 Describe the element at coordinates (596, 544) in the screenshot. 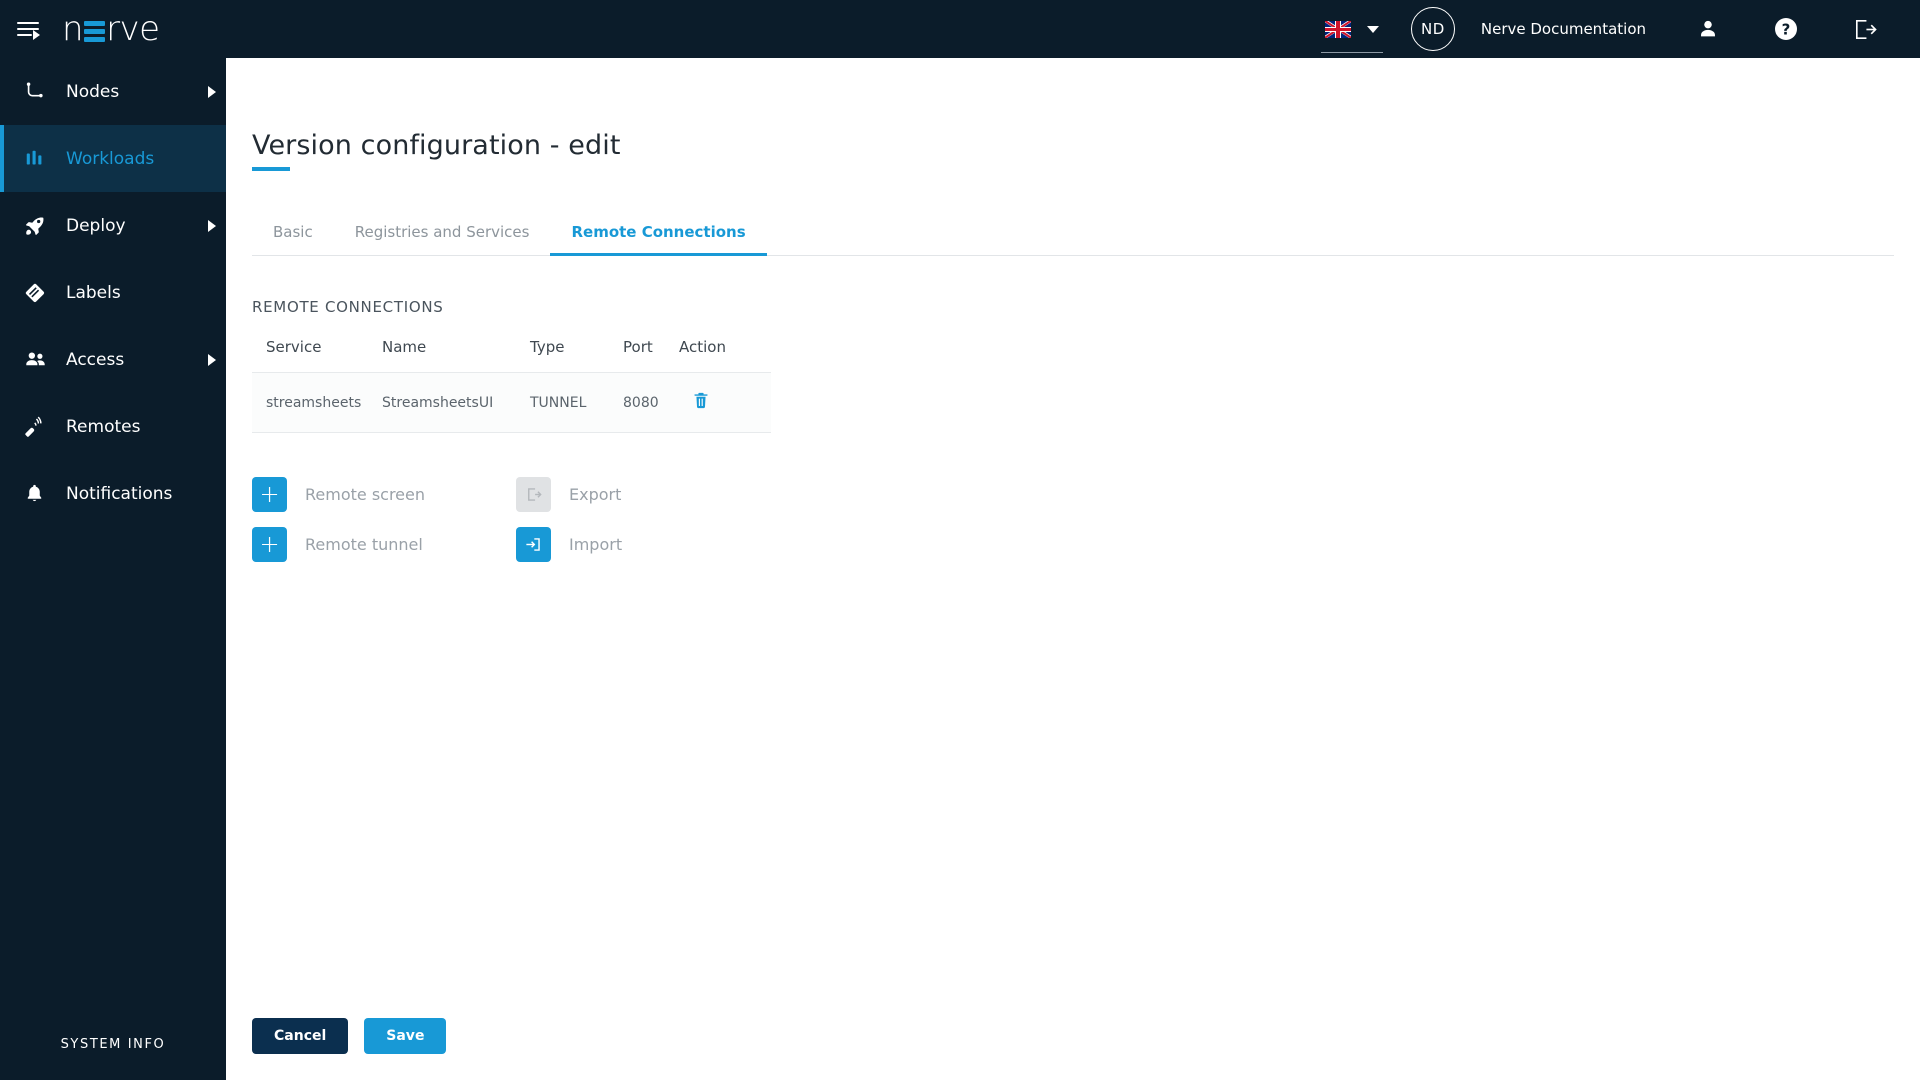

I see `import-label: Import` at that location.